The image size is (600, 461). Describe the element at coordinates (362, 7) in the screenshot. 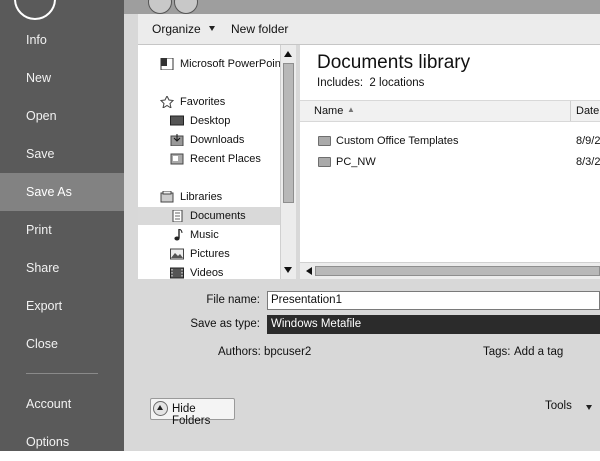

I see `address-bar` at that location.